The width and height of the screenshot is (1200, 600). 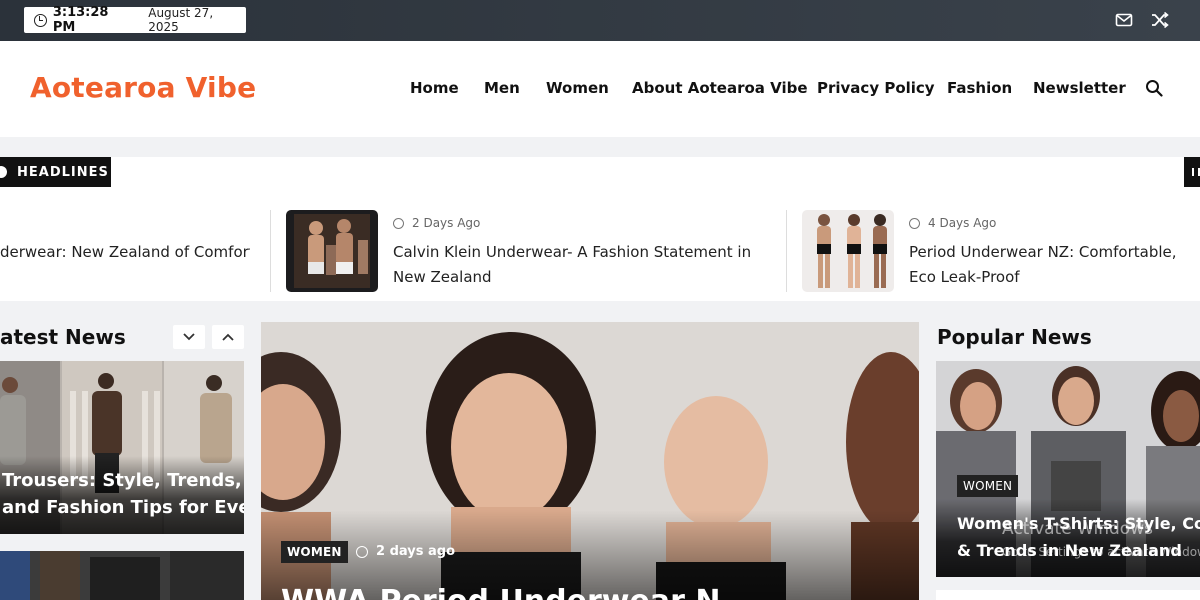 I want to click on ticker-pause-button, so click(x=1192, y=172).